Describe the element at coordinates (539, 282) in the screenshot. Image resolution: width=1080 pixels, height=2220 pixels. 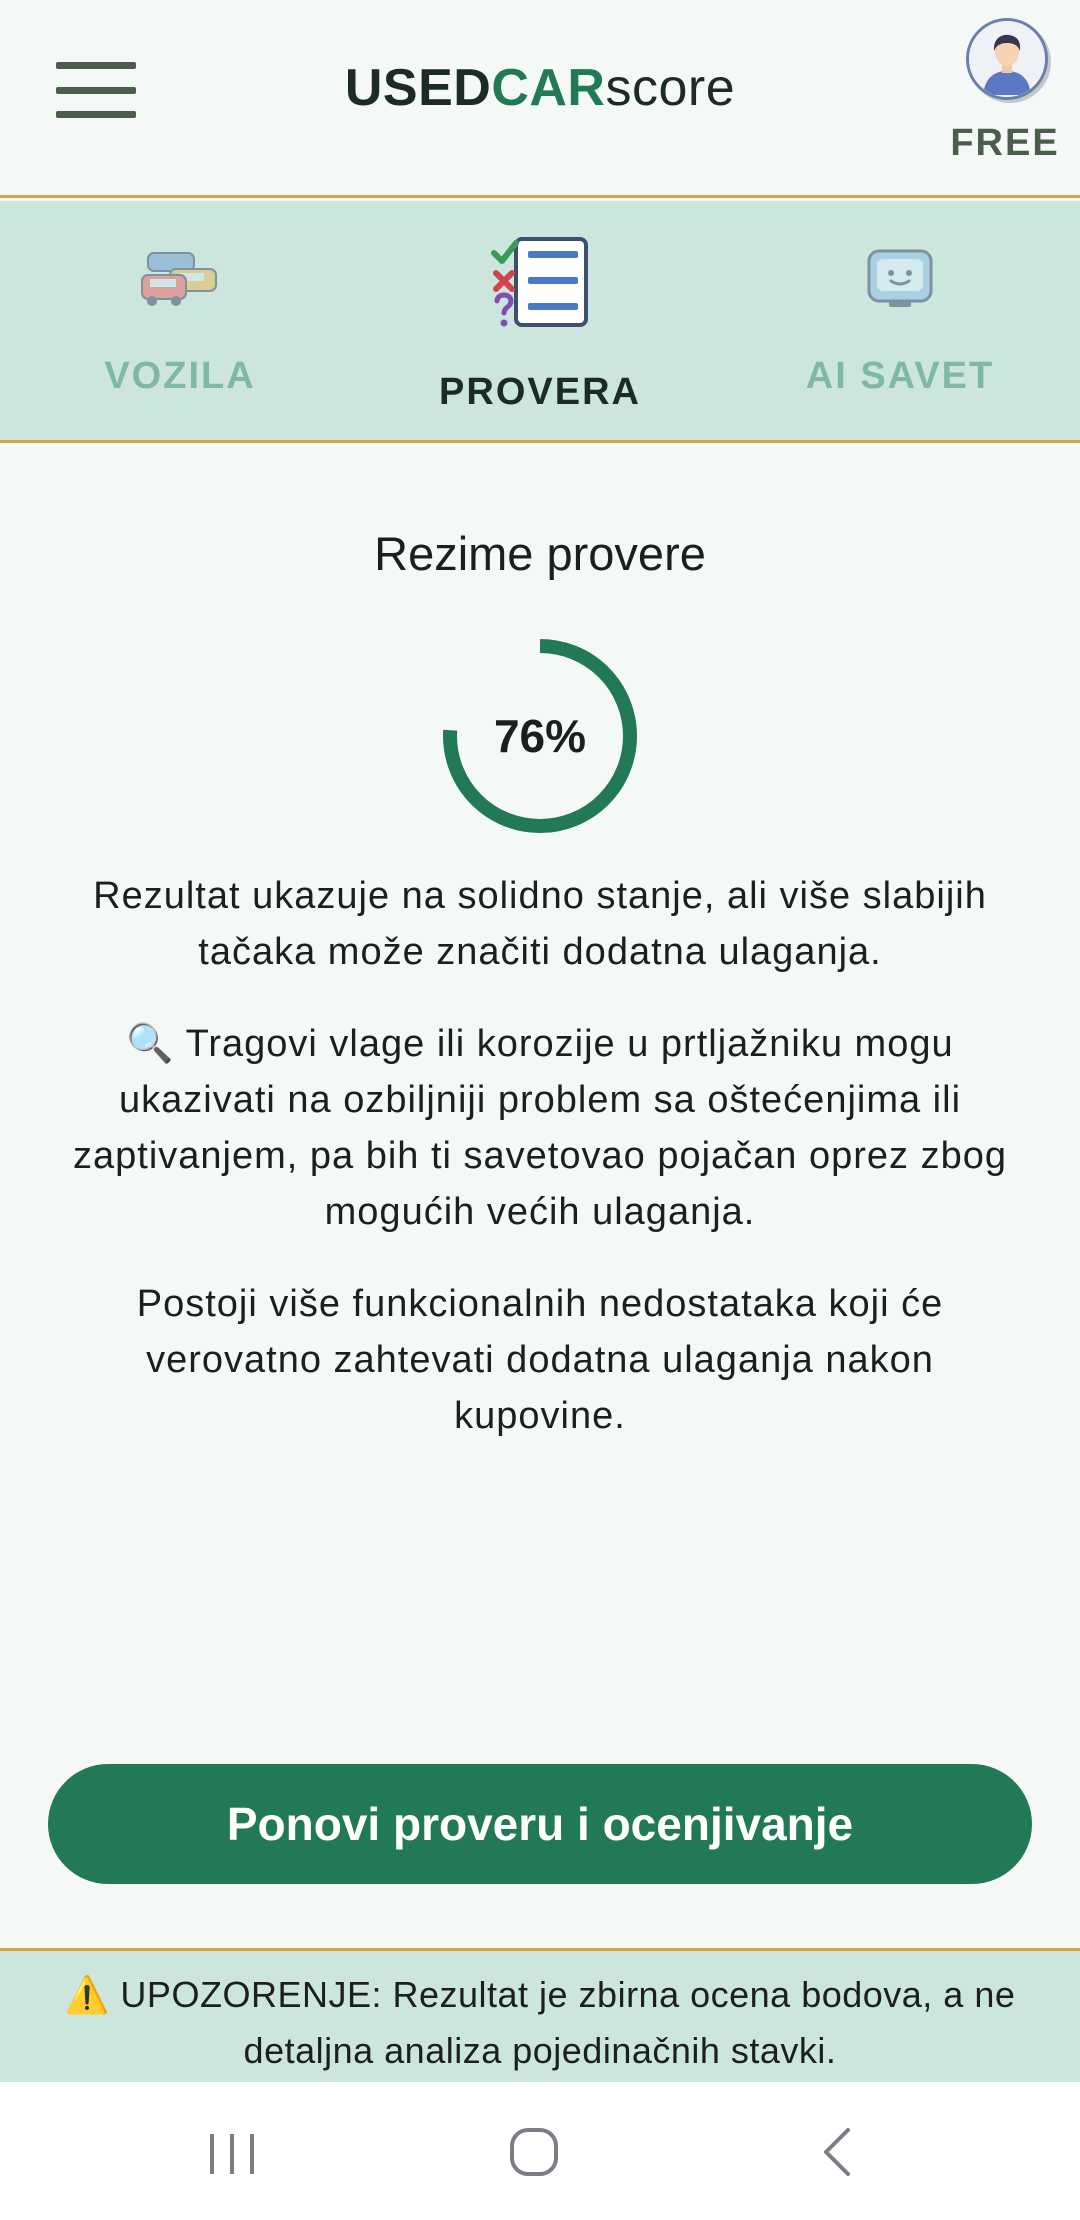
I see `checklist-icon` at that location.